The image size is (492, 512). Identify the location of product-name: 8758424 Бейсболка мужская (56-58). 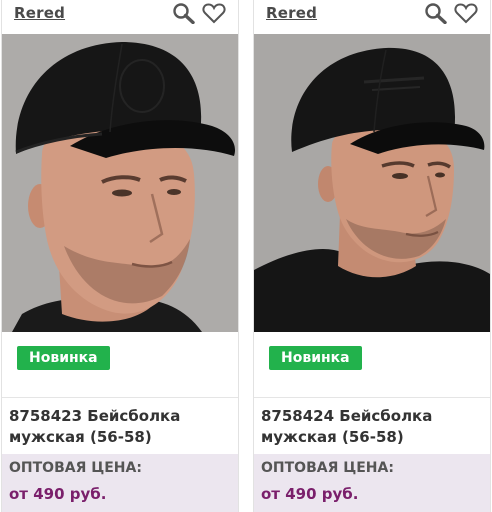
(373, 427).